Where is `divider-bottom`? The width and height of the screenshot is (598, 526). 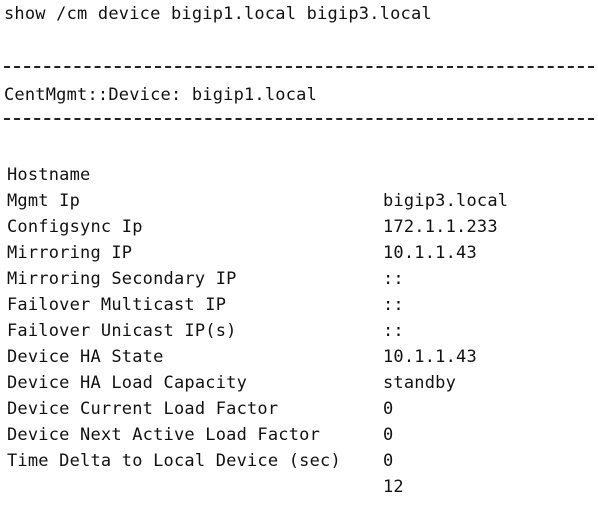 divider-bottom is located at coordinates (299, 119).